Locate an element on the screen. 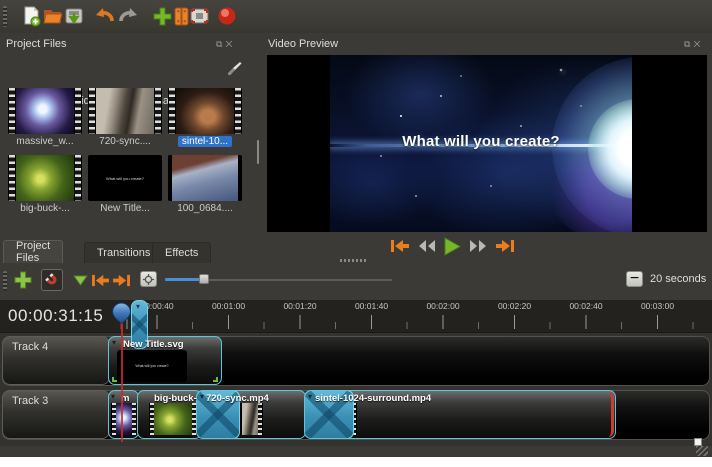 Image resolution: width=712 pixels, height=467 pixels. track-4-label: Track 4 is located at coordinates (56, 360).